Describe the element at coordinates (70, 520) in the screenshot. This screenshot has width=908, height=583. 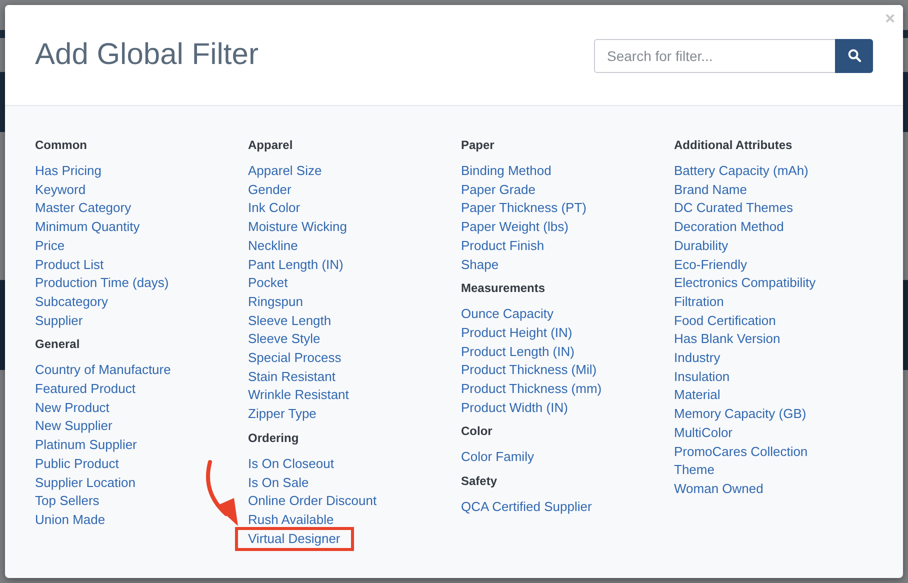
I see `filter-link: Union Made` at that location.